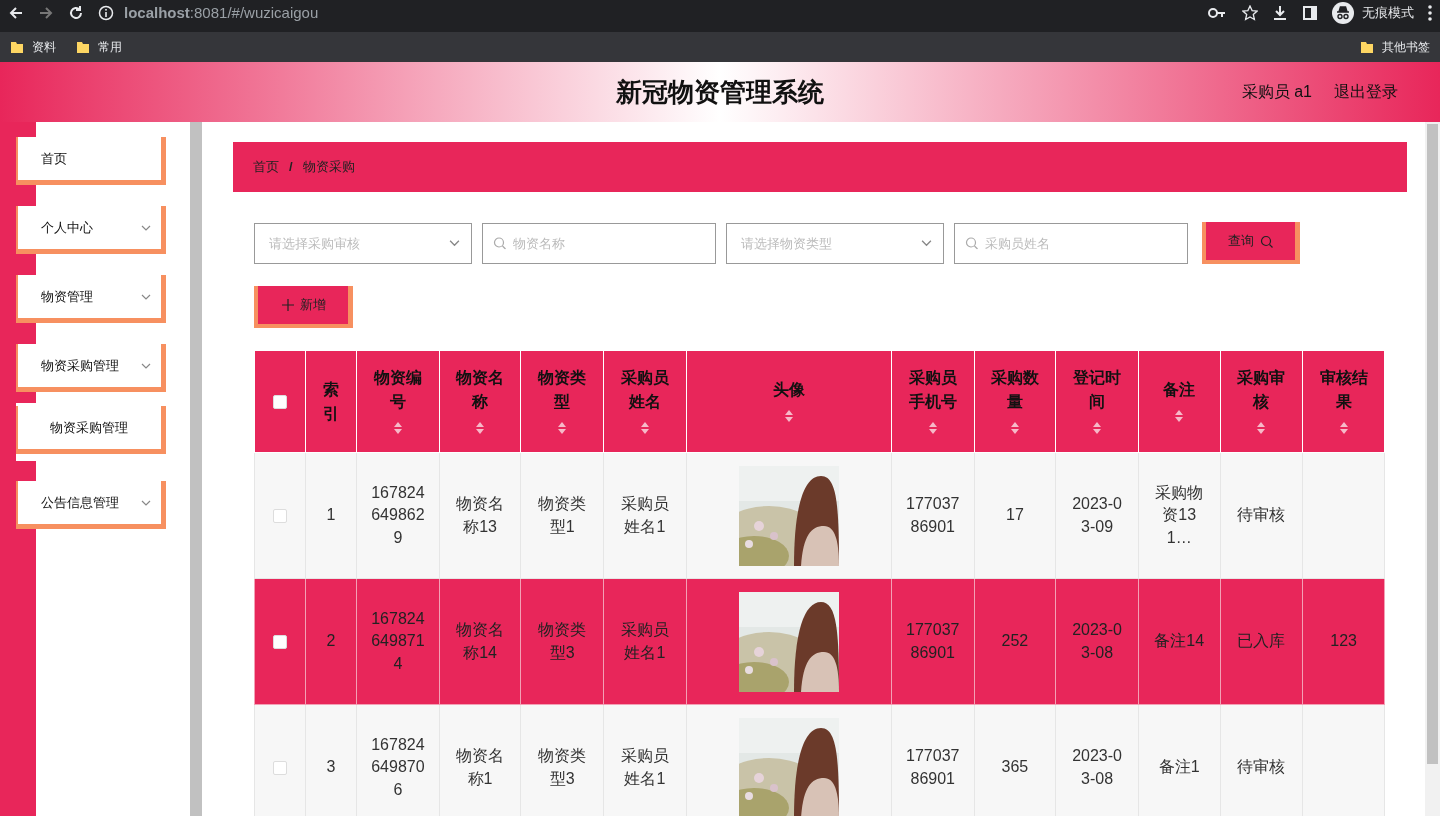 The height and width of the screenshot is (816, 1440). What do you see at coordinates (91, 505) in the screenshot?
I see `sidebar-item: 公告信息管理` at bounding box center [91, 505].